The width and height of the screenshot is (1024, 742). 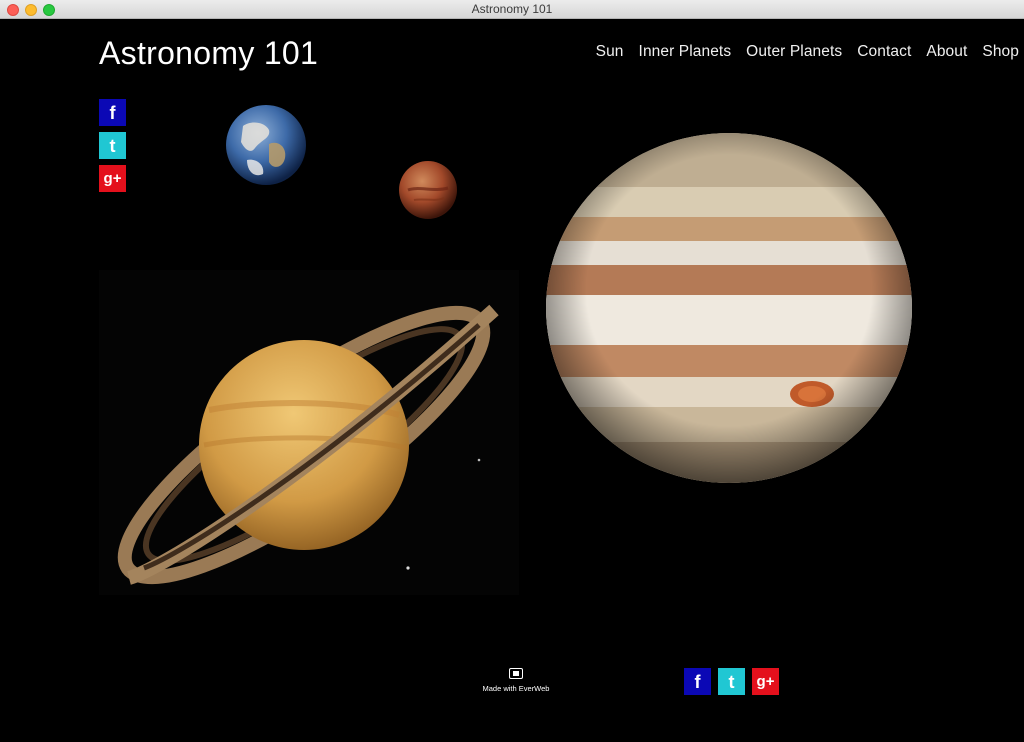 What do you see at coordinates (208, 53) in the screenshot?
I see `site-title: Astronomy 101` at bounding box center [208, 53].